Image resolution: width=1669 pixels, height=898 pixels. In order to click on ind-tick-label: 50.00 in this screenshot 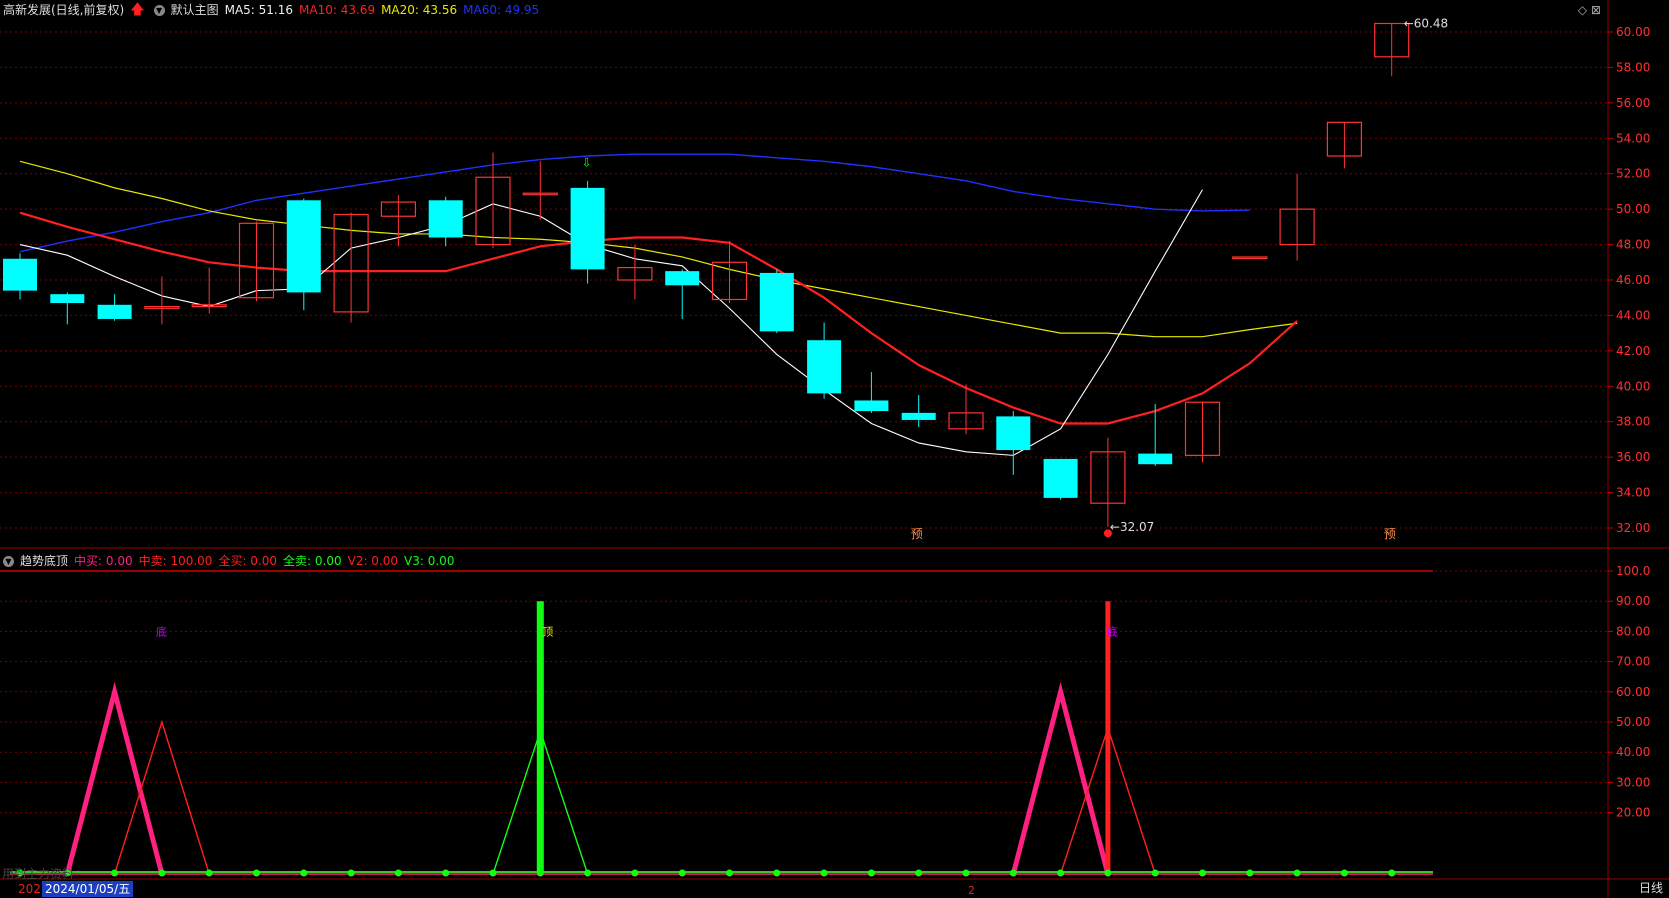, I will do `click(1633, 722)`.